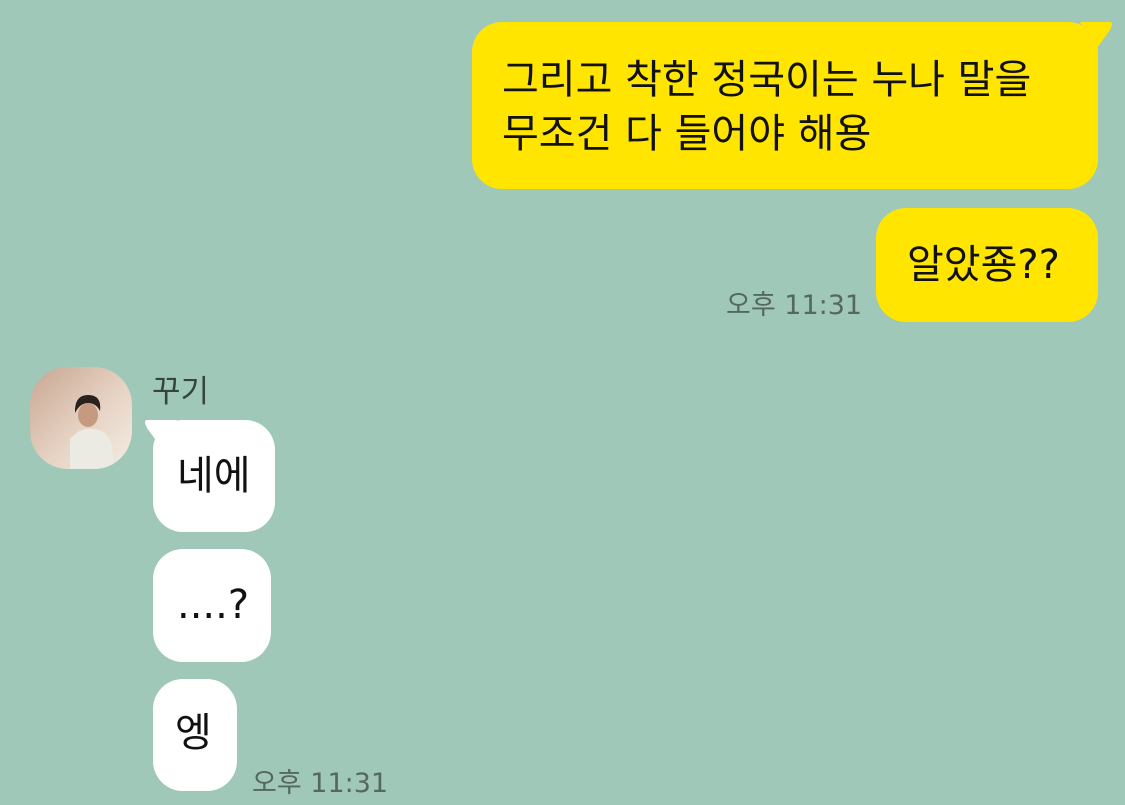 The image size is (1125, 805). I want to click on incoming-message-bubble: ....?, so click(212, 605).